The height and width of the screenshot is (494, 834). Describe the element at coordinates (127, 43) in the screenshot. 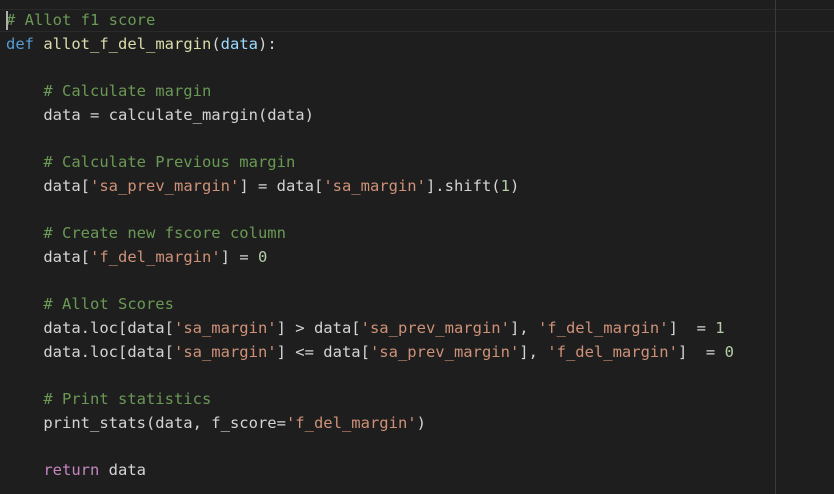

I see `code-token: allot_f_del_margin` at that location.